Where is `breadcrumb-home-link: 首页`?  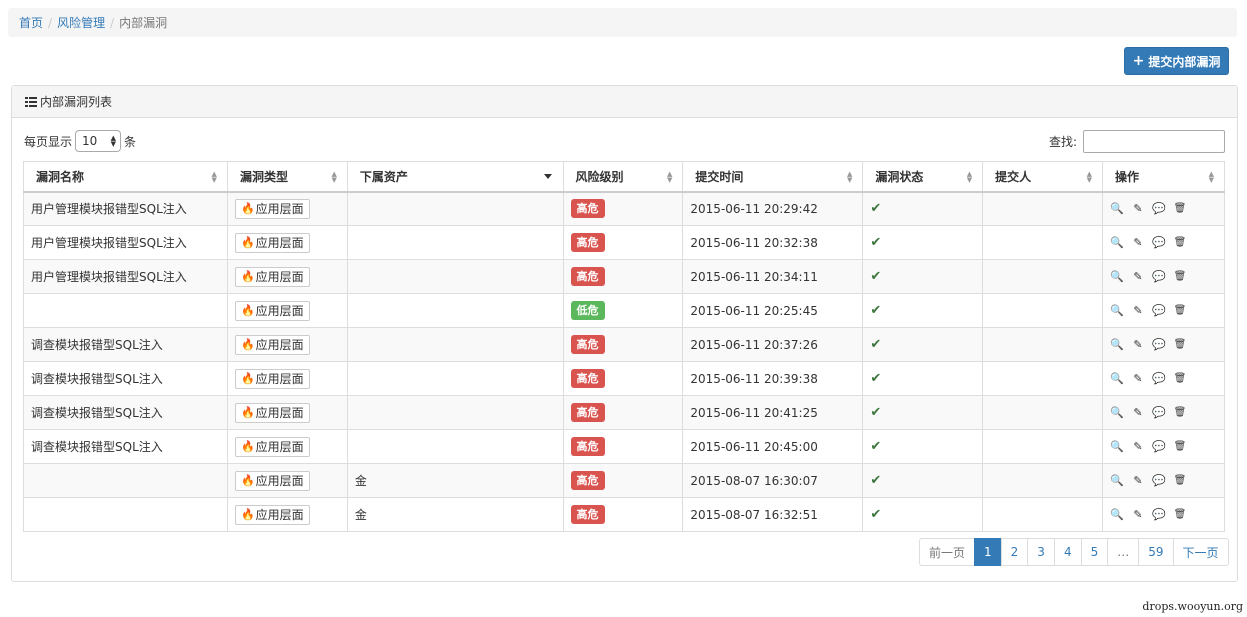 breadcrumb-home-link: 首页 is located at coordinates (31, 22).